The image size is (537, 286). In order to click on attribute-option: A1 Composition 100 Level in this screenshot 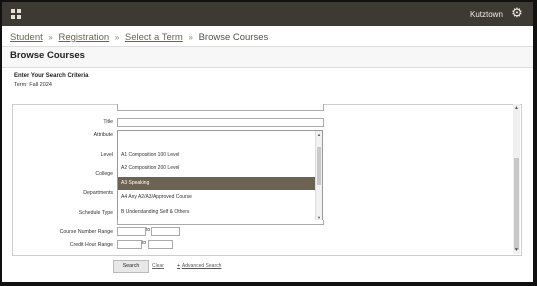, I will do `click(217, 155)`.